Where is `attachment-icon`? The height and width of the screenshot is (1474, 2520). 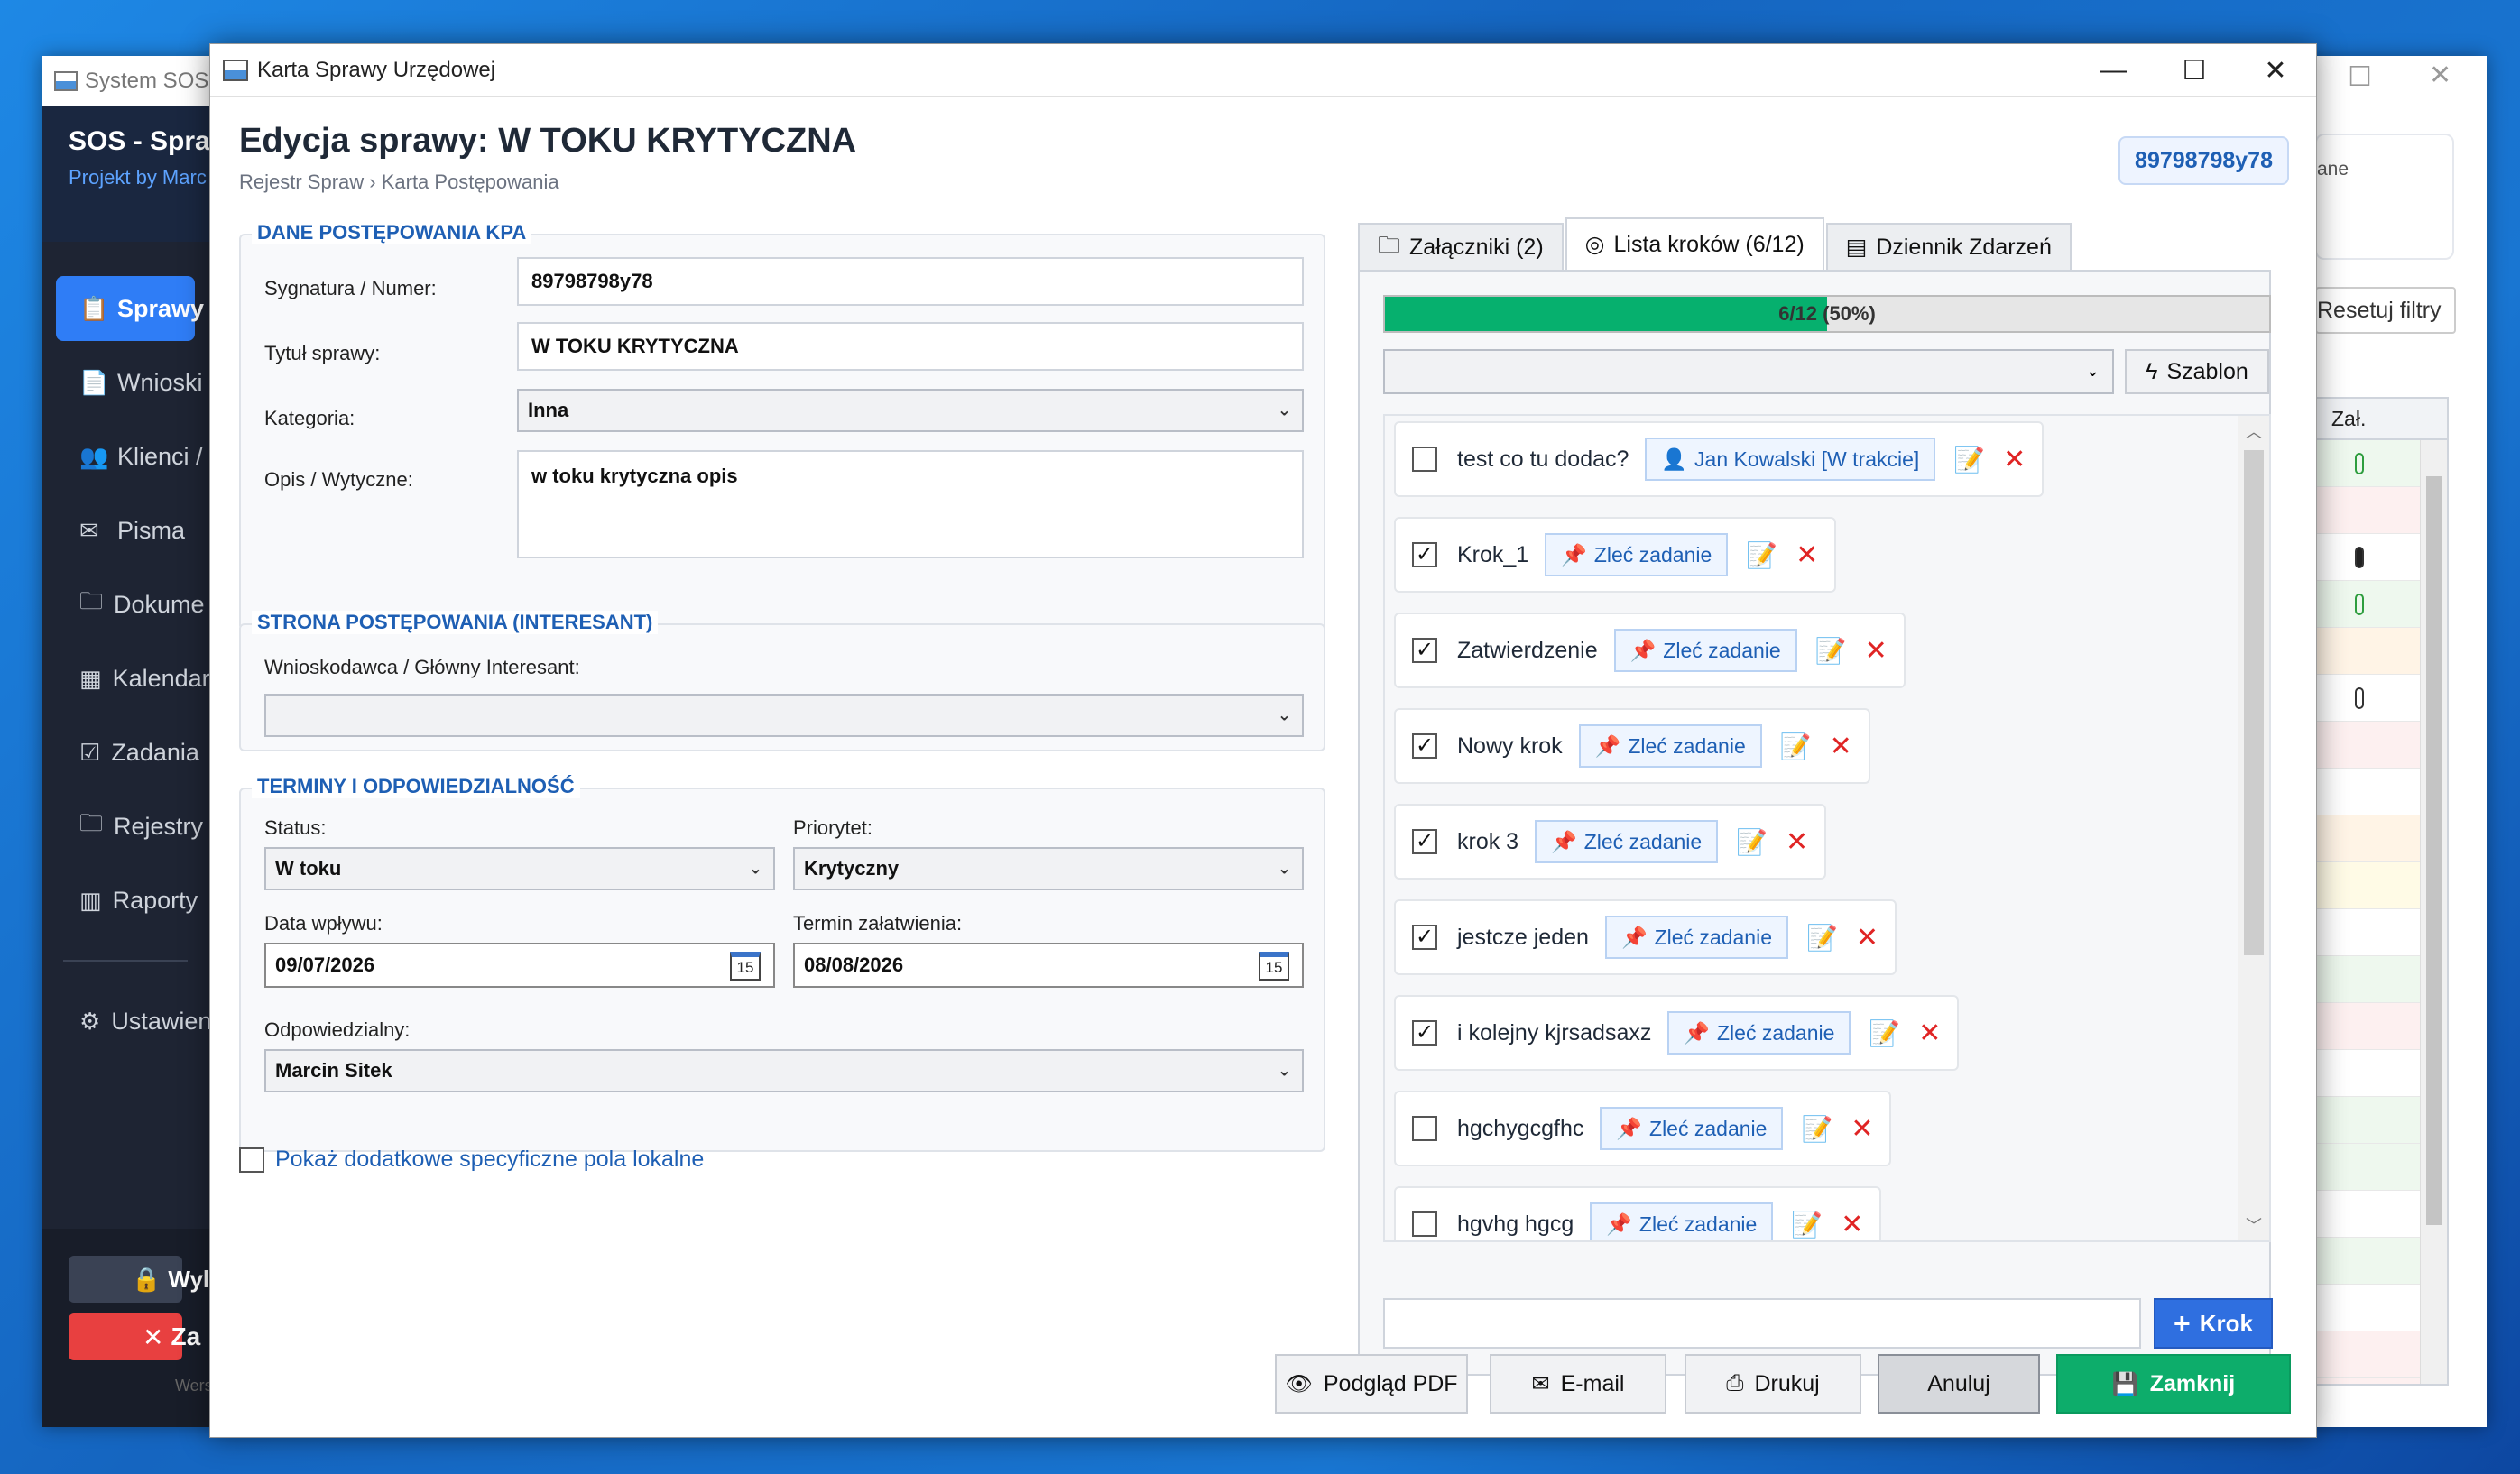 attachment-icon is located at coordinates (2359, 698).